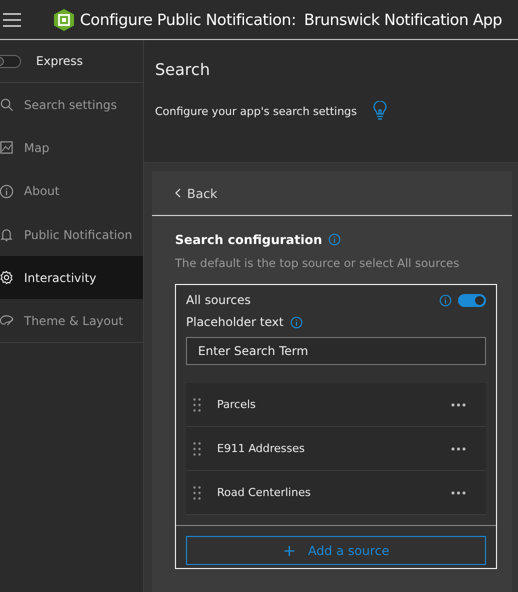  What do you see at coordinates (403, 19) in the screenshot?
I see `app-name: Brunswick Notification App` at bounding box center [403, 19].